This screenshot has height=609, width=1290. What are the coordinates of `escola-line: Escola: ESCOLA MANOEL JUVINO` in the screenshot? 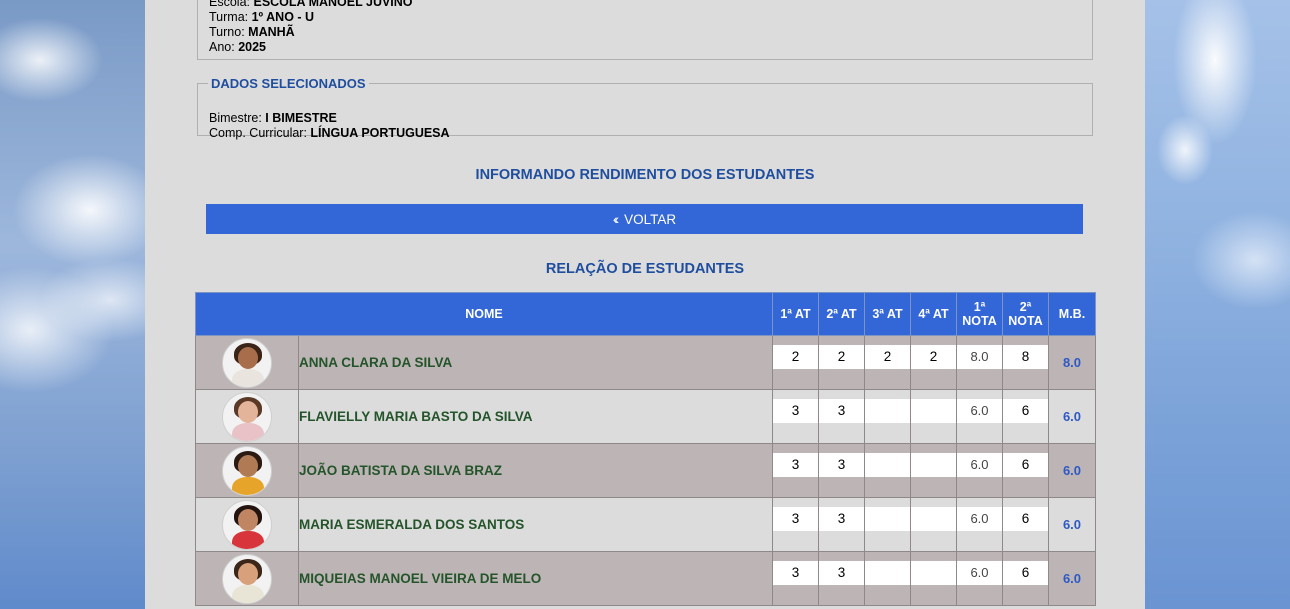 It's located at (311, 5).